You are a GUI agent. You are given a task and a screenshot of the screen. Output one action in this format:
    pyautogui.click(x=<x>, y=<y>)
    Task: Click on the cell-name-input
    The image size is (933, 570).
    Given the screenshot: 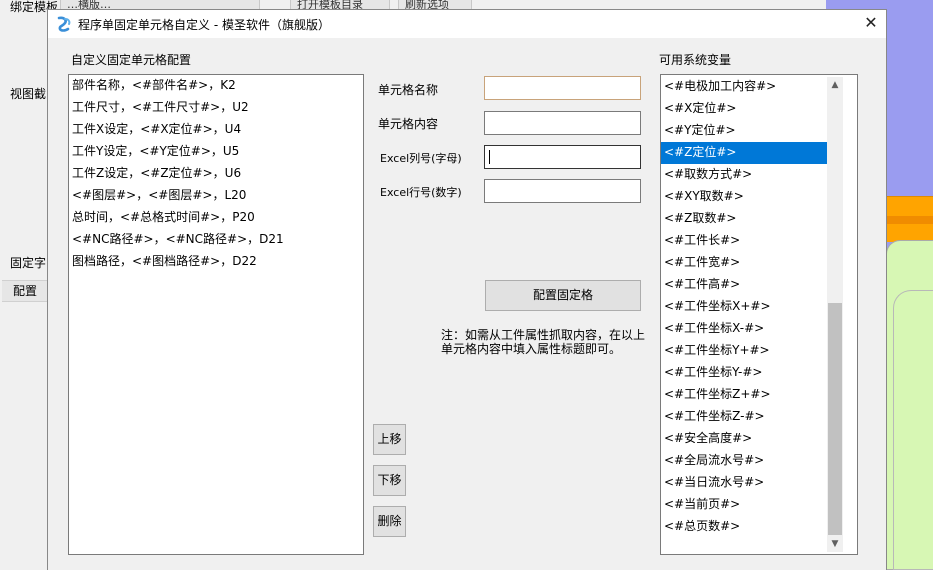 What is the action you would take?
    pyautogui.click(x=562, y=88)
    